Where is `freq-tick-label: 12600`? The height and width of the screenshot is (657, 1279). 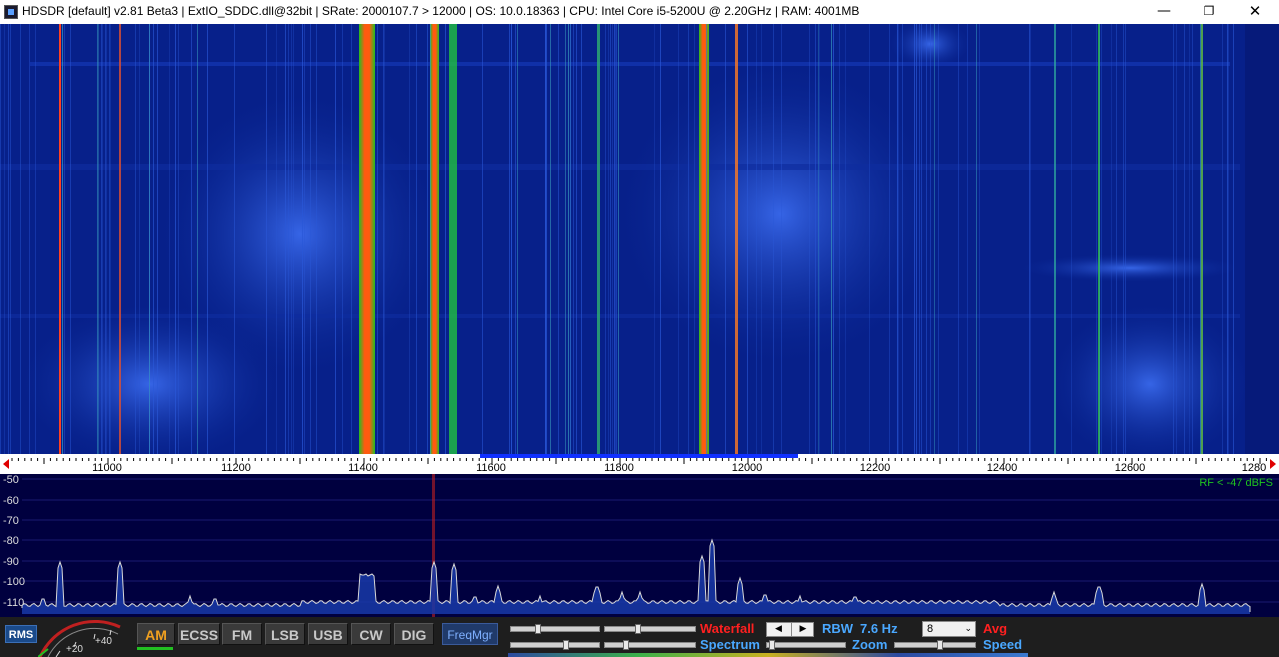 freq-tick-label: 12600 is located at coordinates (1130, 468).